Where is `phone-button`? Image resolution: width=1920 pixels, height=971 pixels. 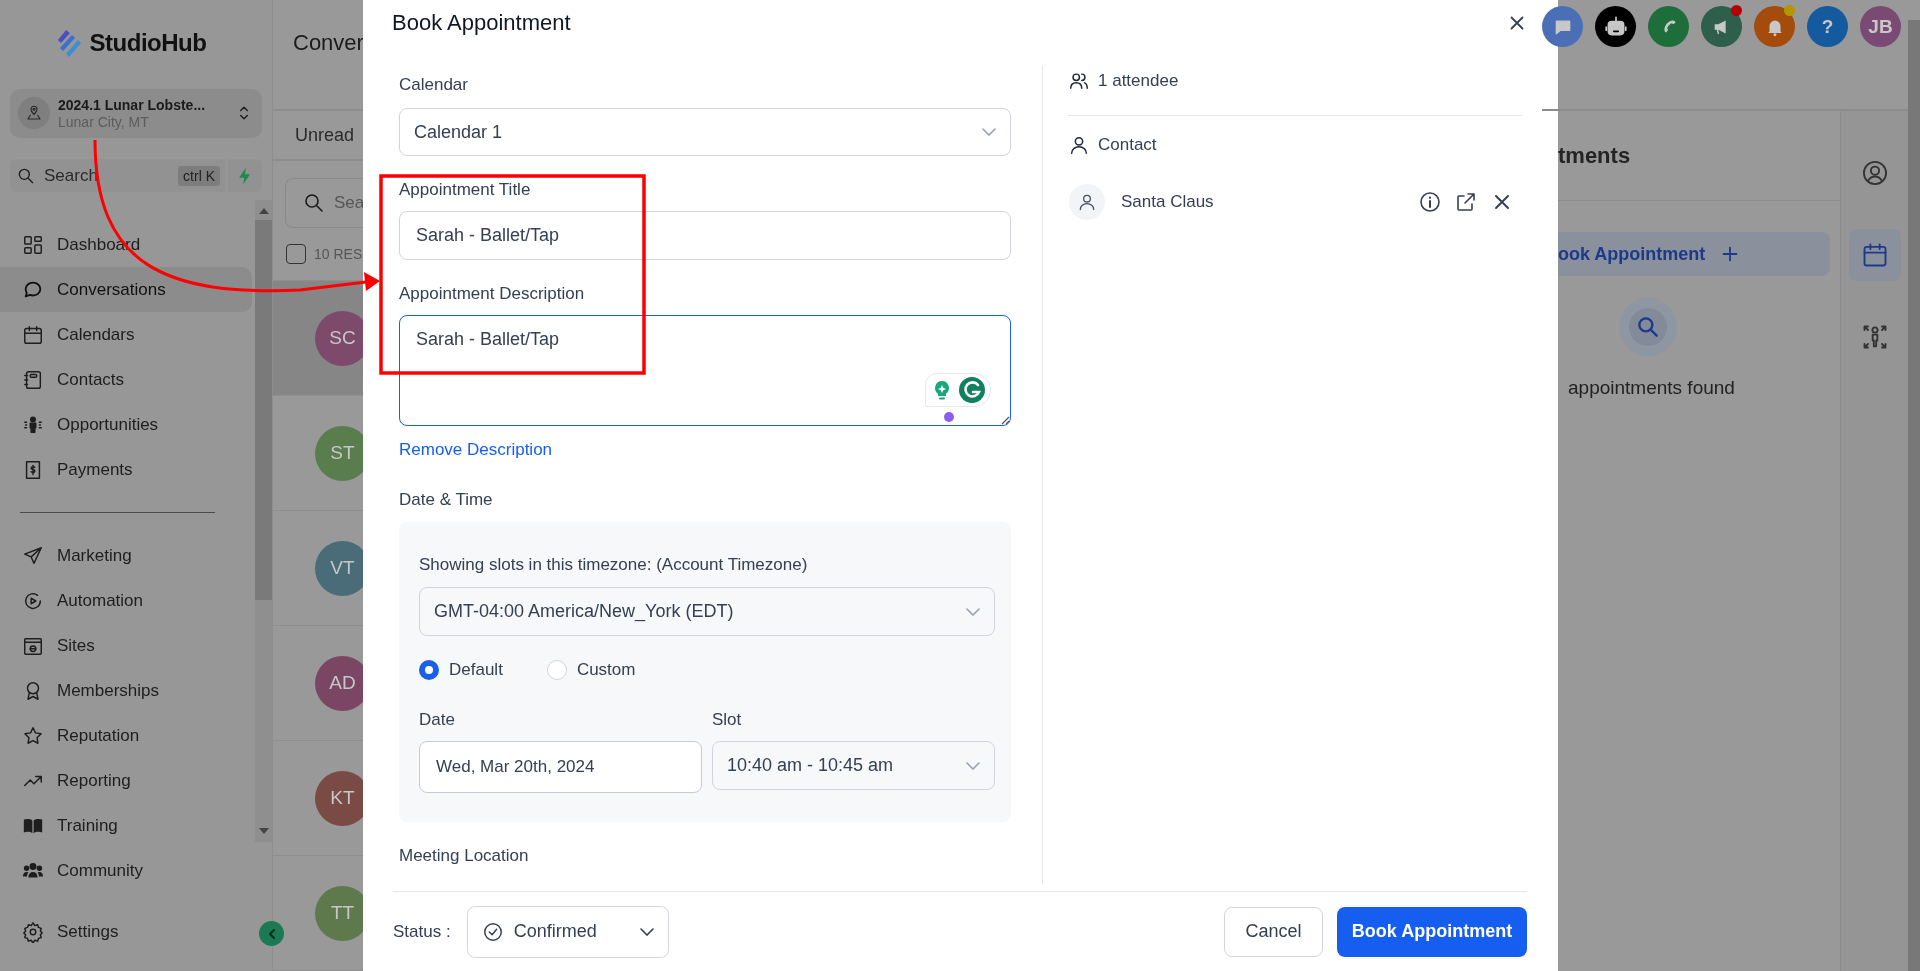
phone-button is located at coordinates (1668, 26).